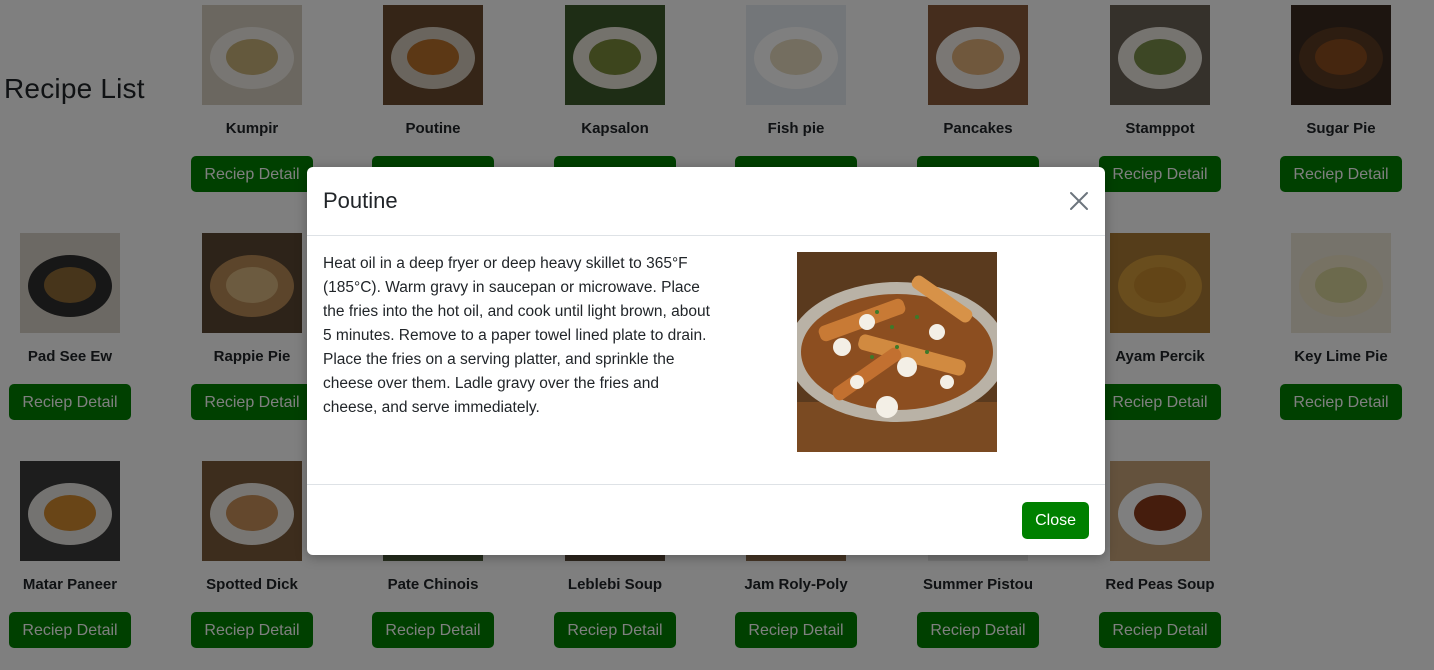  What do you see at coordinates (1079, 201) in the screenshot?
I see `close-icon` at bounding box center [1079, 201].